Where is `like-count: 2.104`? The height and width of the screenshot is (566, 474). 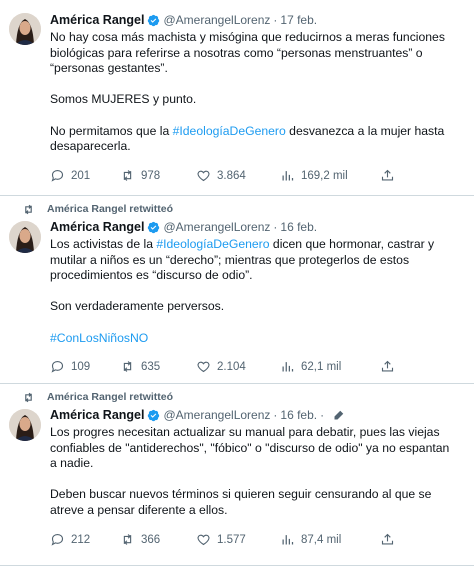 like-count: 2.104 is located at coordinates (231, 366).